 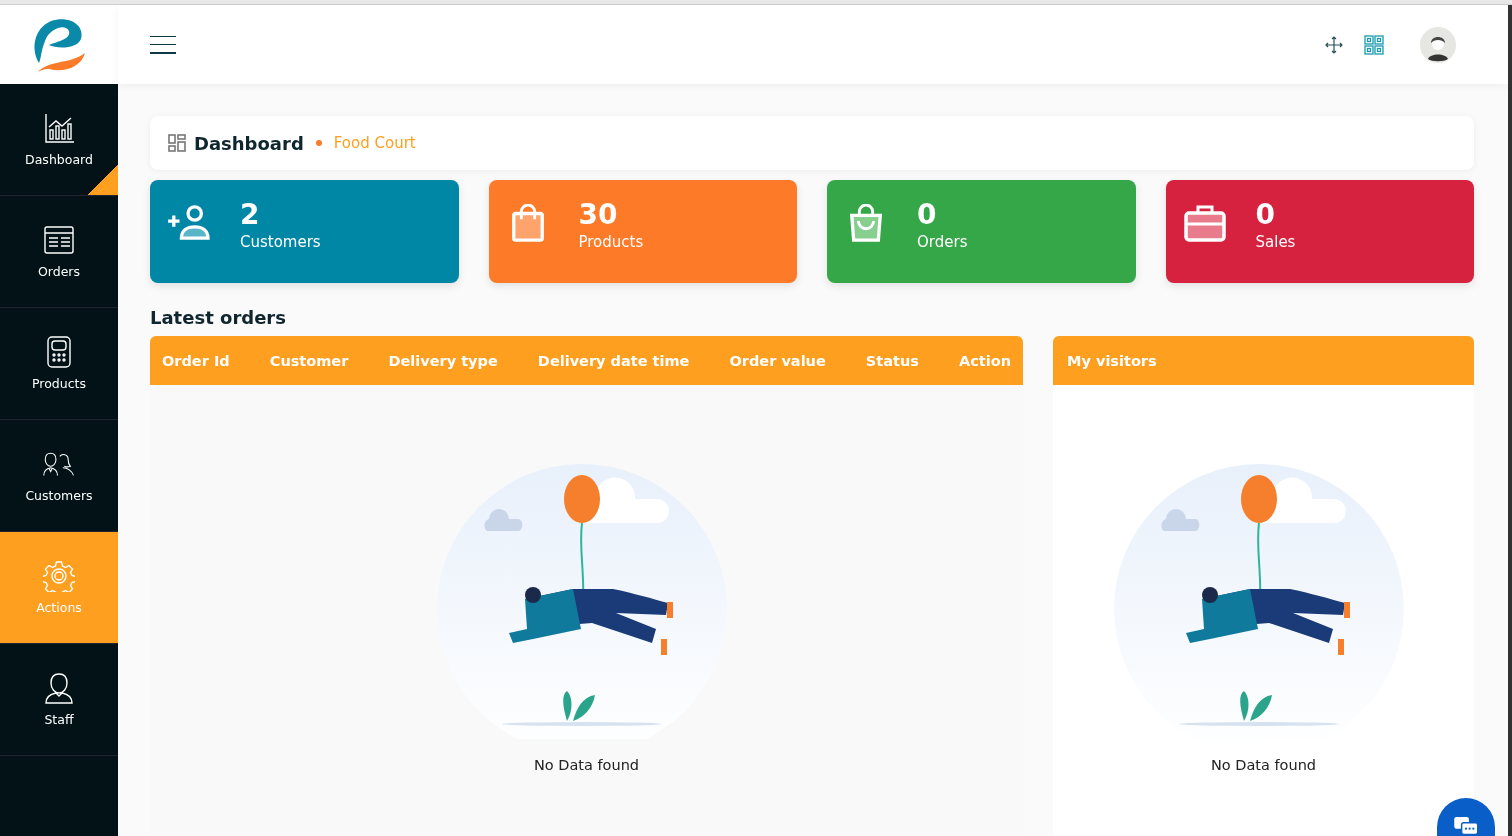 I want to click on column-header: Order Id, so click(x=196, y=360).